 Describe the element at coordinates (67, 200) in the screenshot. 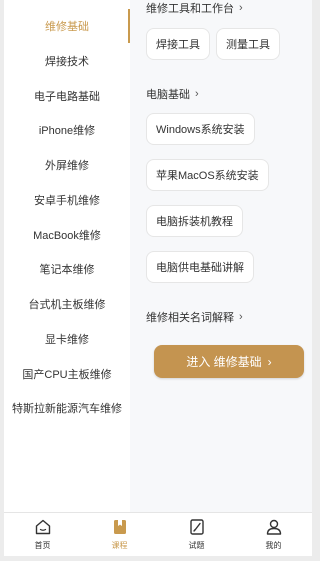

I see `sidebar-item-android: 安卓手机维修` at that location.